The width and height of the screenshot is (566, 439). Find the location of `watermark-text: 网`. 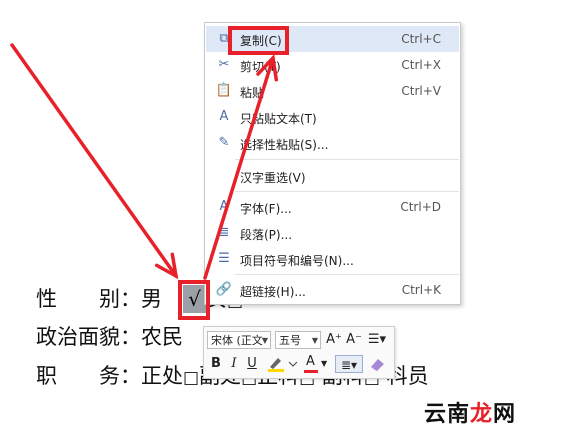

watermark-text: 网 is located at coordinates (505, 414).